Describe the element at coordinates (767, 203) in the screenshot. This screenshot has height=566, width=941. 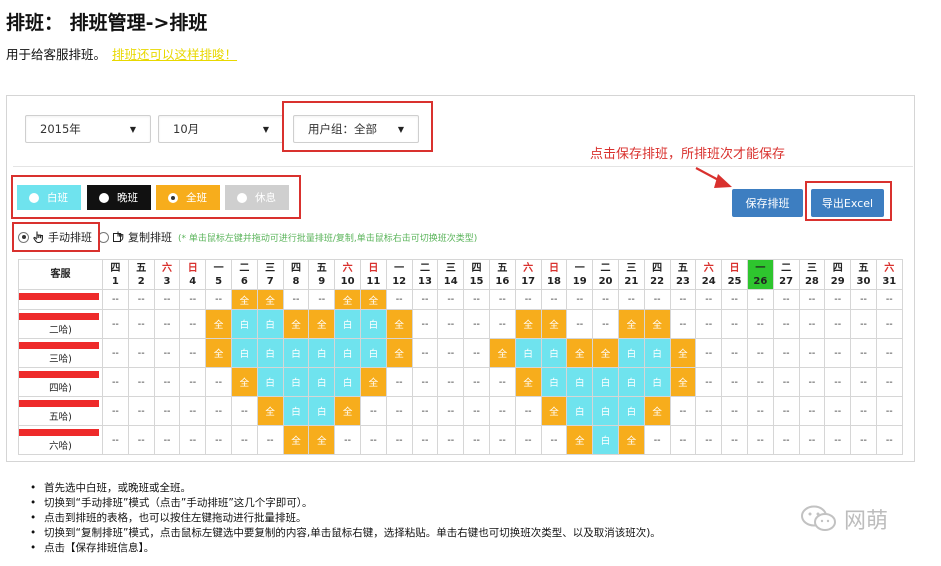
I see `save-schedule-button: 保存排班` at that location.